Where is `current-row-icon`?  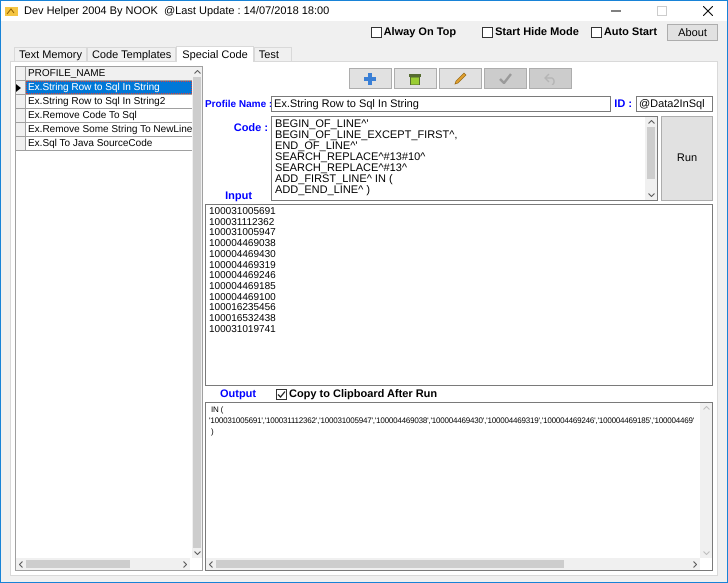
current-row-icon is located at coordinates (18, 88).